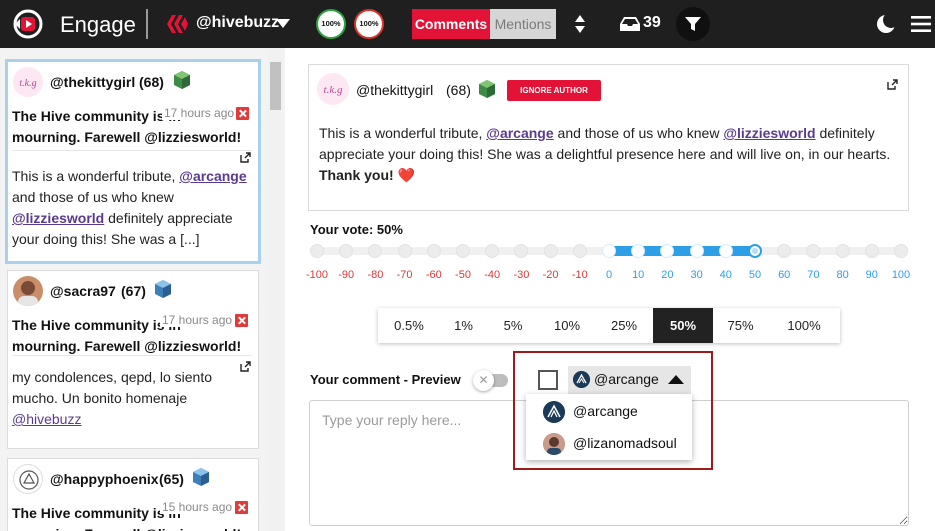  What do you see at coordinates (676, 379) in the screenshot?
I see `chevron-up-icon` at bounding box center [676, 379].